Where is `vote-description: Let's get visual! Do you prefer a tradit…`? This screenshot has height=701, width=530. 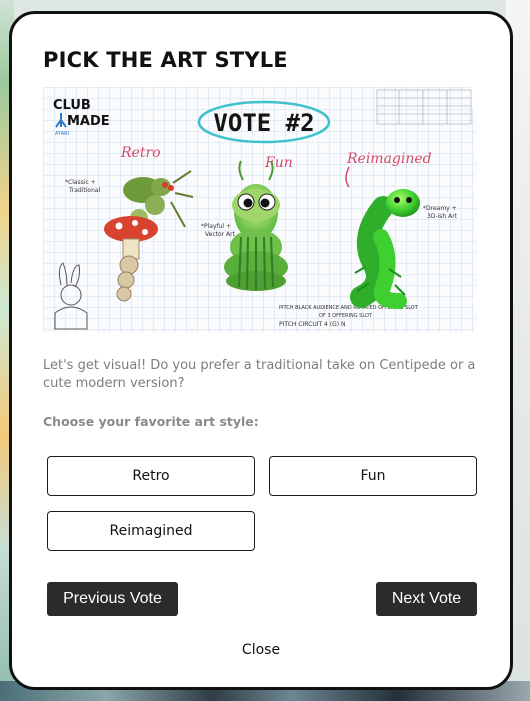 vote-description: Let's get visual! Do you prefer a tradit… is located at coordinates (259, 374).